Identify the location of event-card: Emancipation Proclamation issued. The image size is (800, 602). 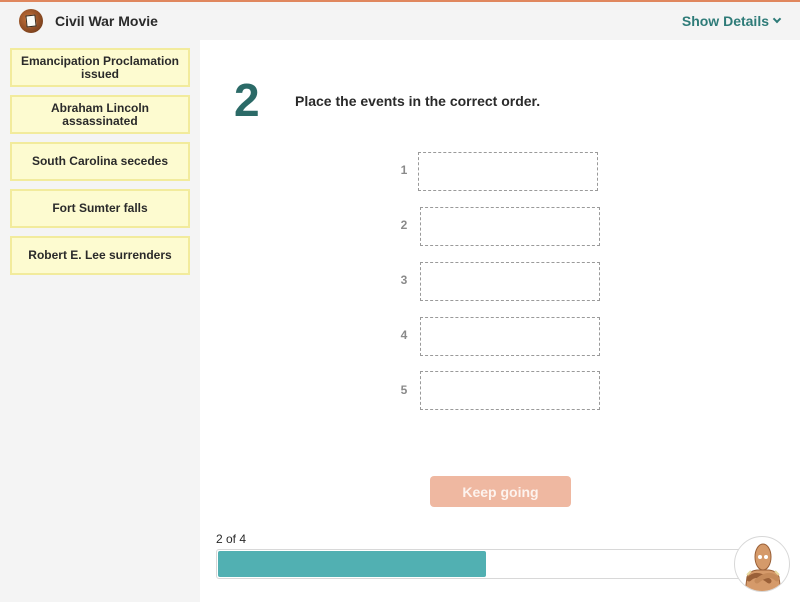
(100, 67).